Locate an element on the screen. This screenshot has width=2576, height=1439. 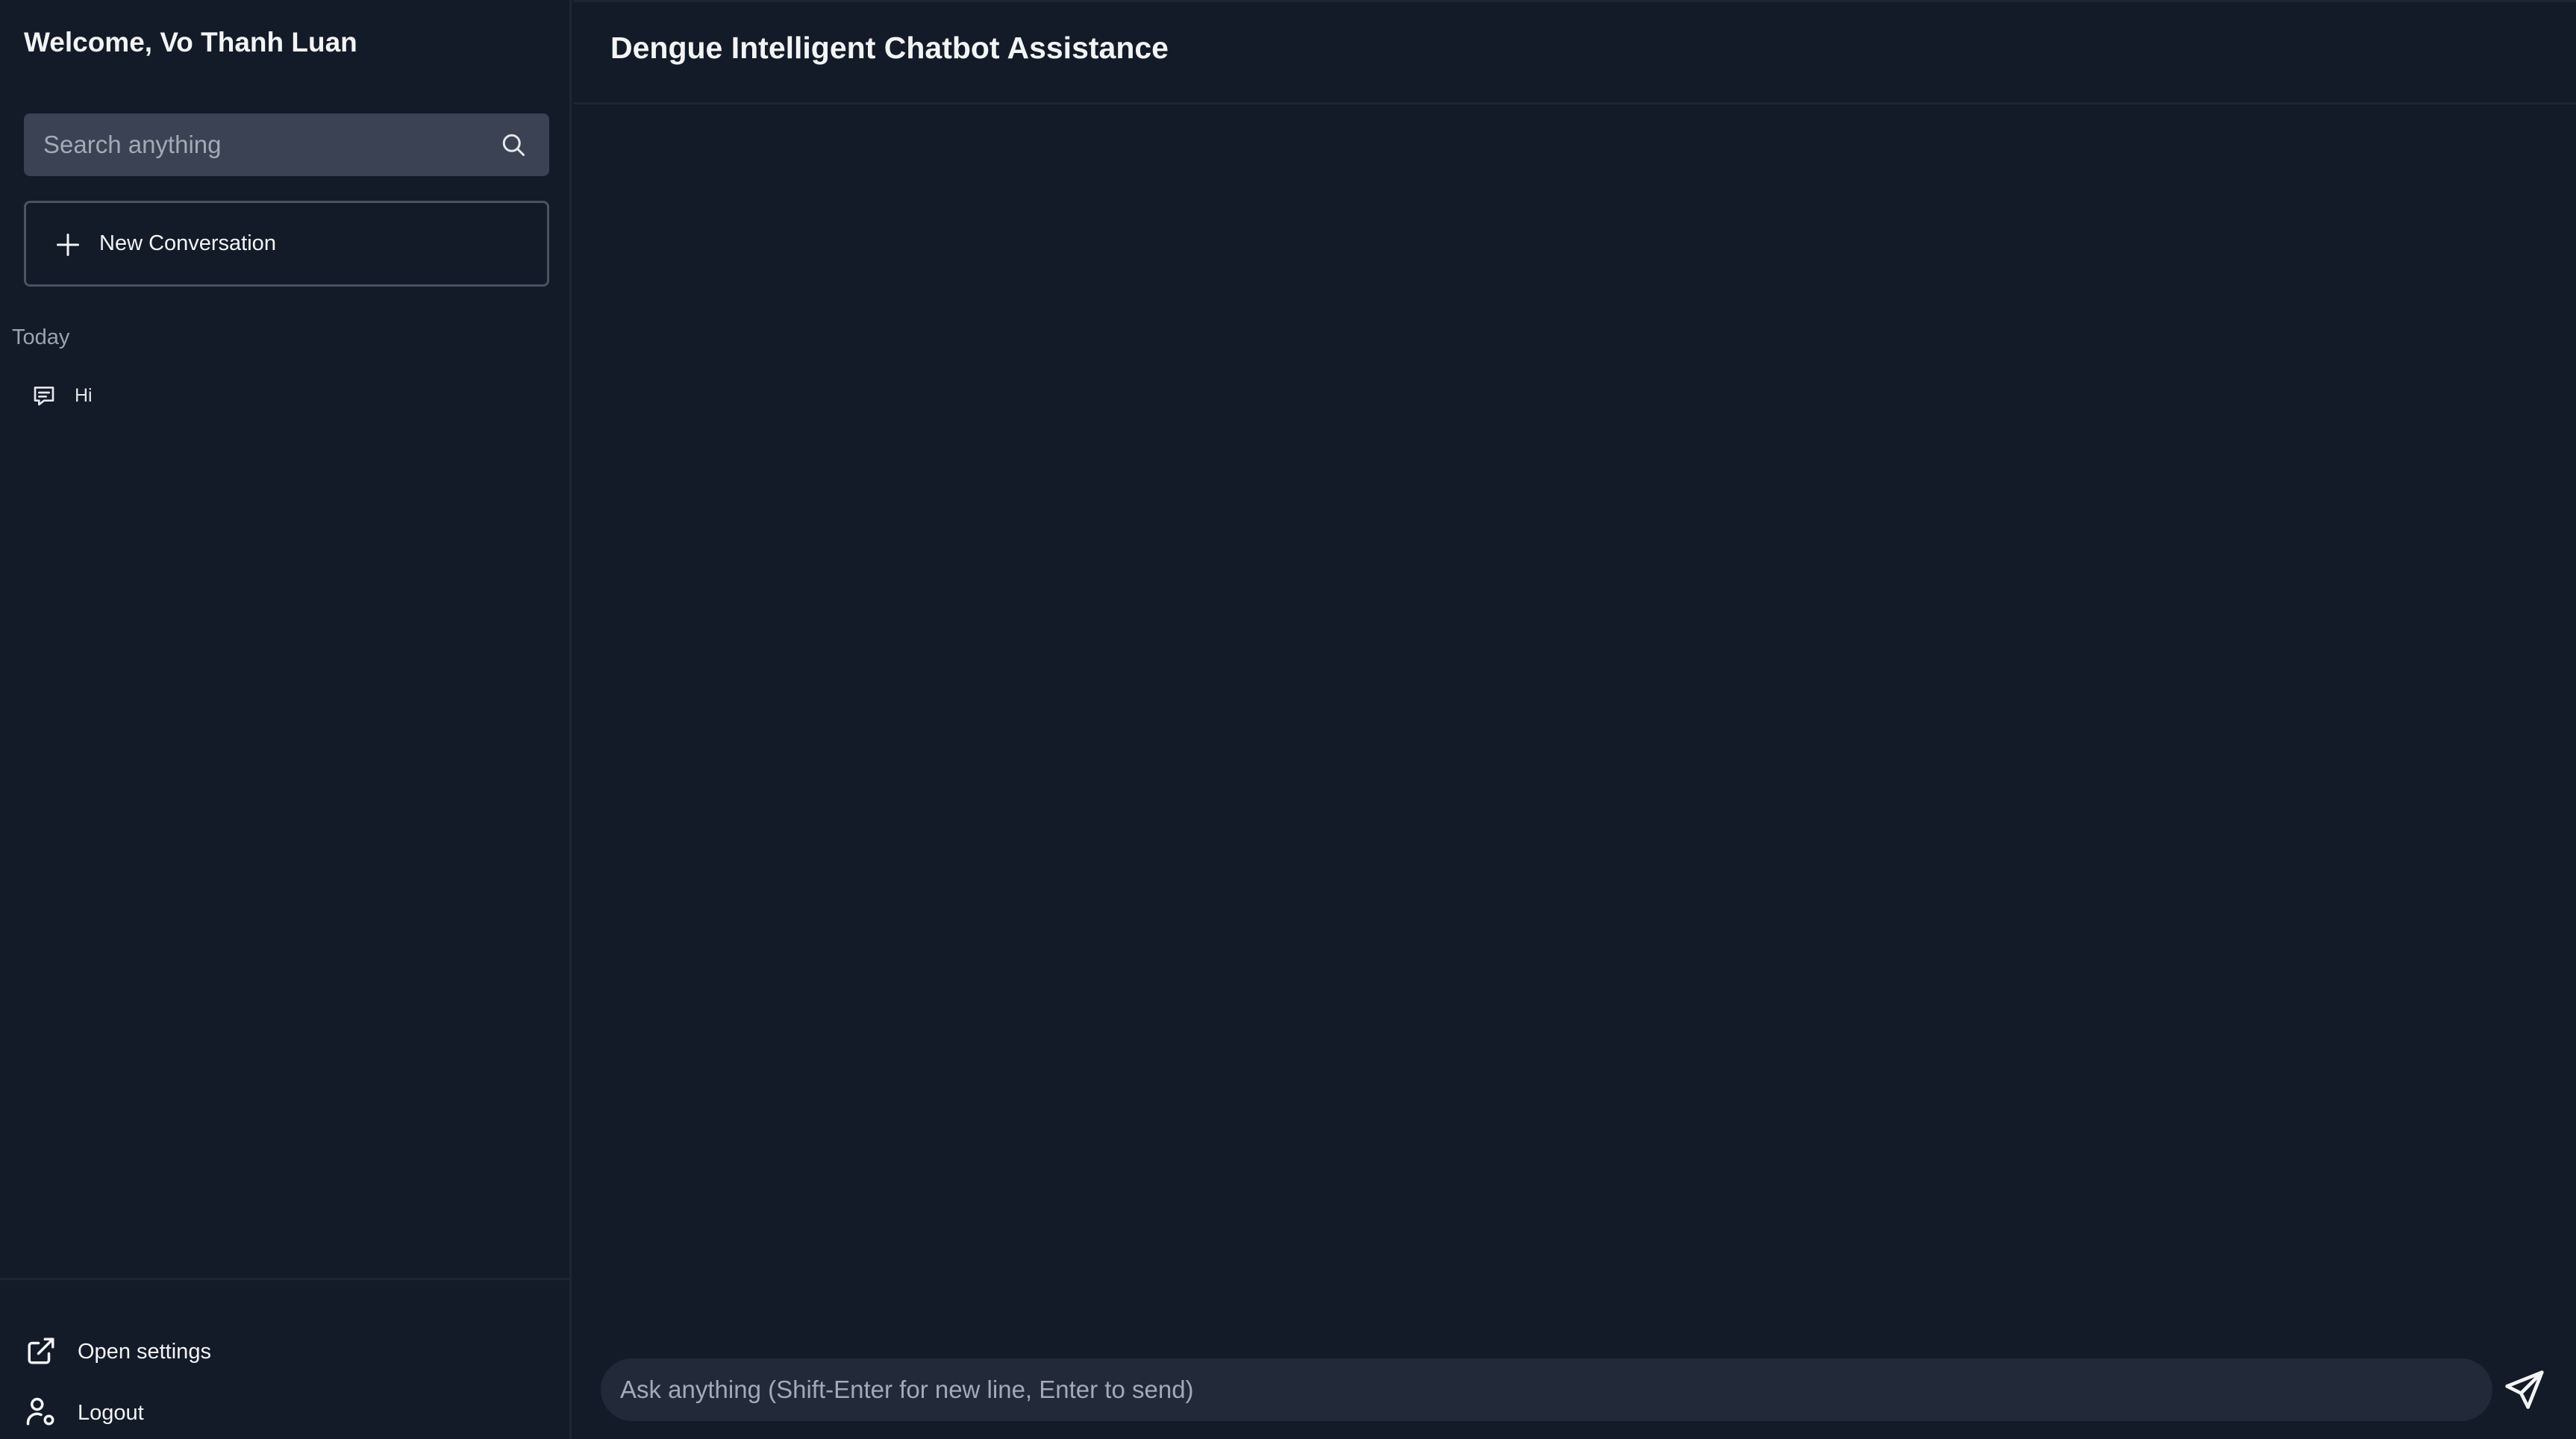
chat-header: Dengue Intelligent Chatbot Assistance is located at coordinates (1575, 52).